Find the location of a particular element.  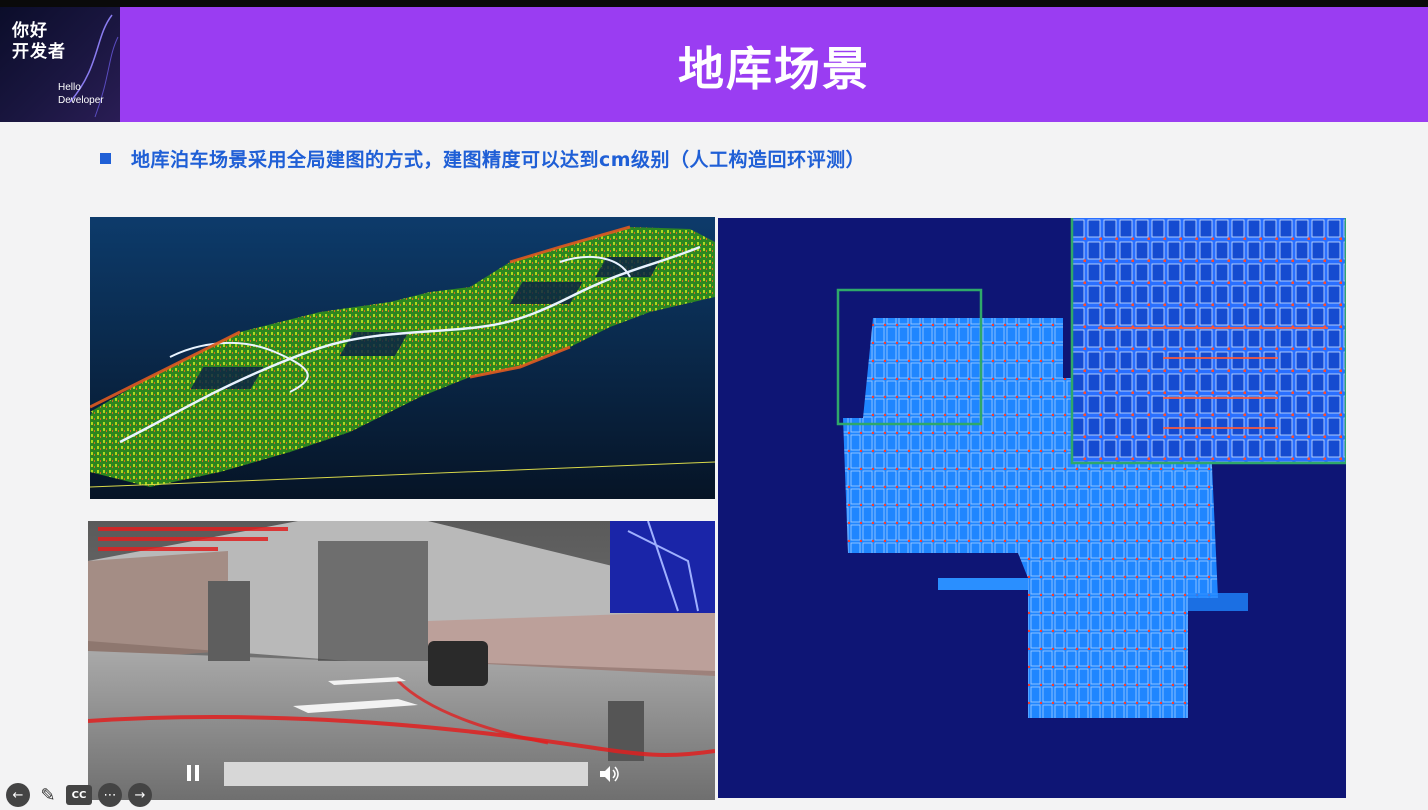

video-progress-bar is located at coordinates (406, 774).